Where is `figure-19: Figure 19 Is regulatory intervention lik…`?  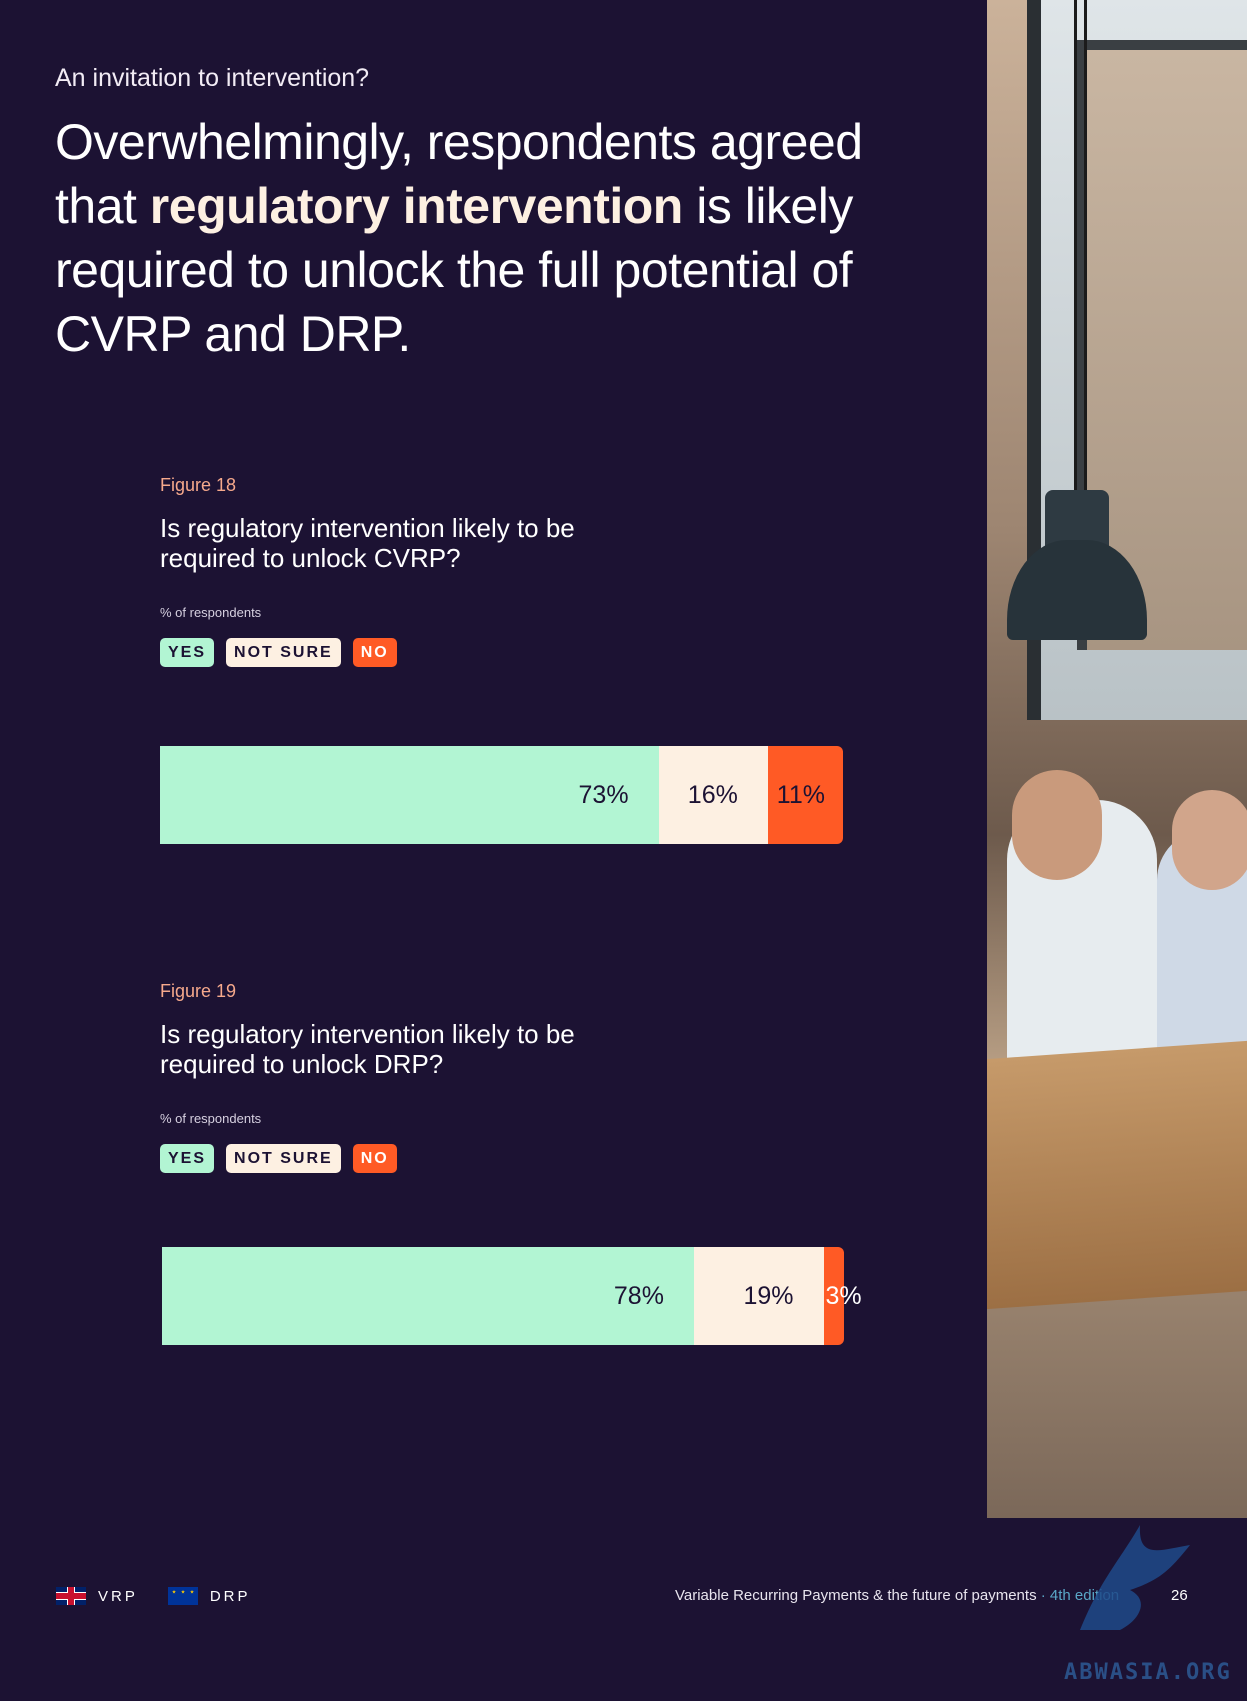
figure-19: Figure 19 Is regulatory intervention lik… is located at coordinates (510, 1077).